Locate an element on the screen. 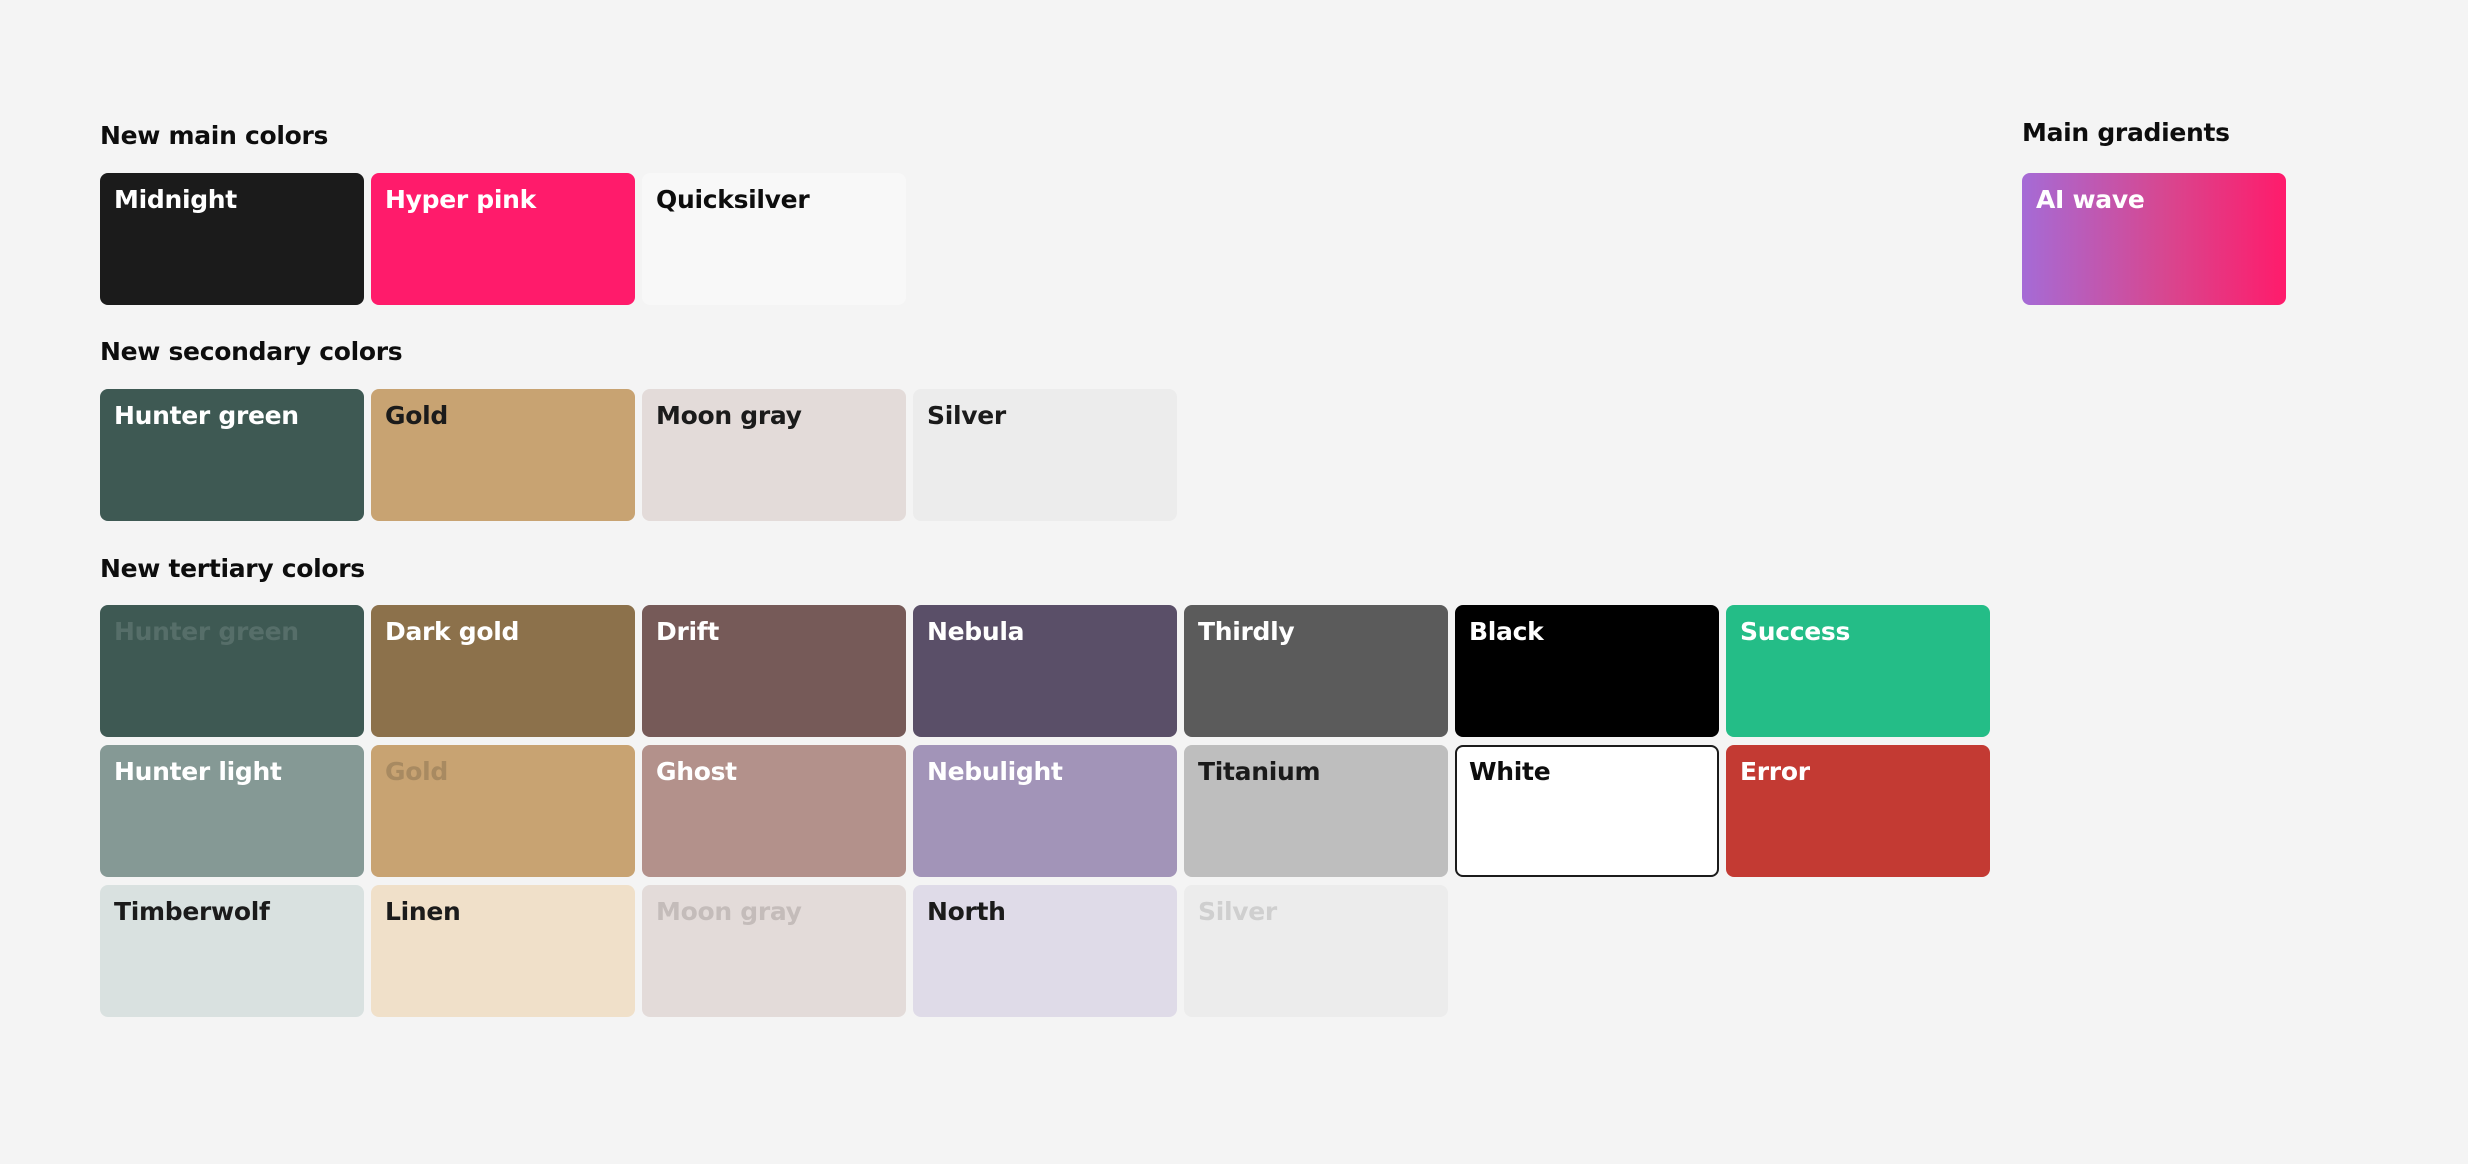  tertiary-colors-row-3: Timberwolf Linen Moon gray North Silver is located at coordinates (774, 951).